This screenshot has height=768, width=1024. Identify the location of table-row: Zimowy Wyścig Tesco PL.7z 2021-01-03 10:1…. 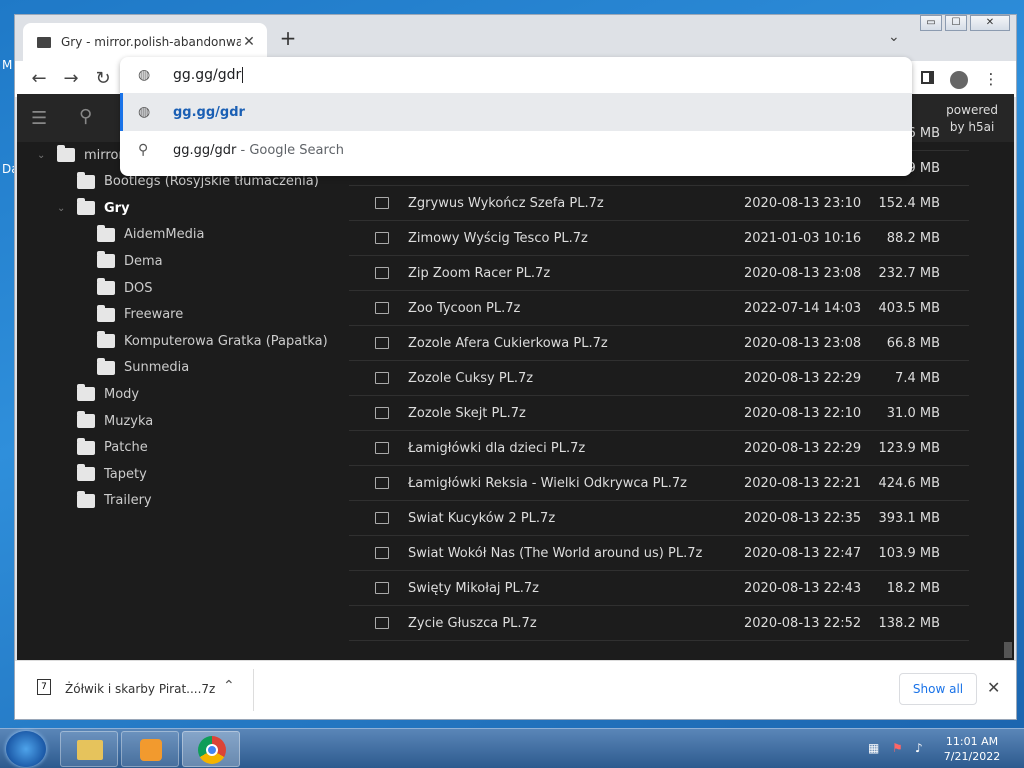
(659, 238).